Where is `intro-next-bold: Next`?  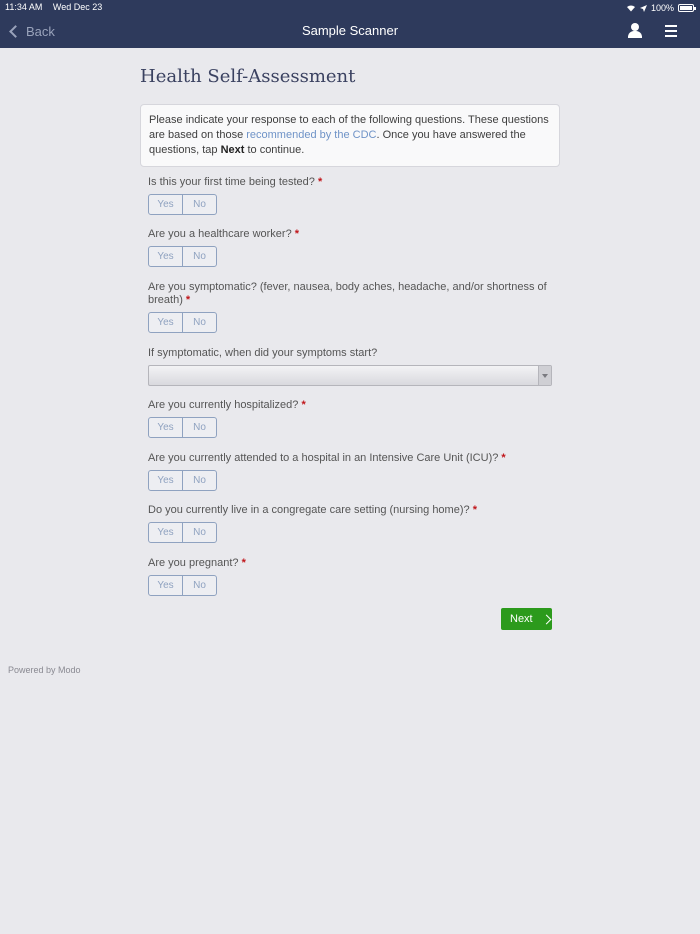
intro-next-bold: Next is located at coordinates (232, 150).